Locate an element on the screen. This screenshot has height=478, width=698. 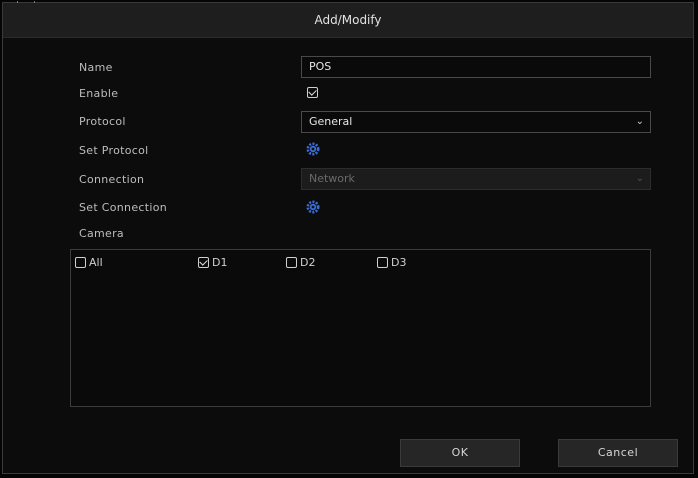
connection-label: Connection is located at coordinates (112, 179).